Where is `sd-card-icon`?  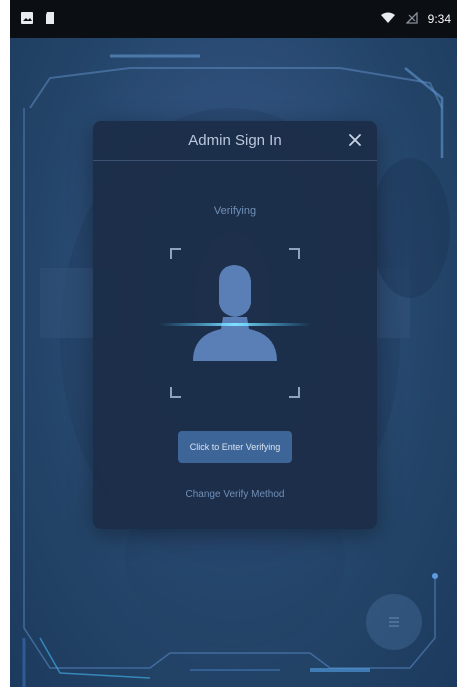
sd-card-icon is located at coordinates (50, 19).